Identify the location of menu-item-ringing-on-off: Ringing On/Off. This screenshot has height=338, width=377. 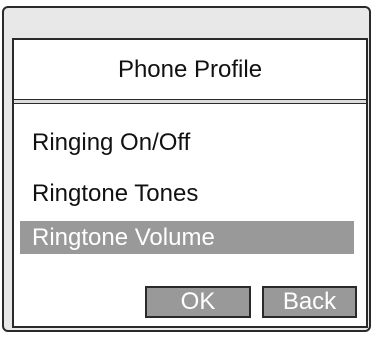
(187, 142).